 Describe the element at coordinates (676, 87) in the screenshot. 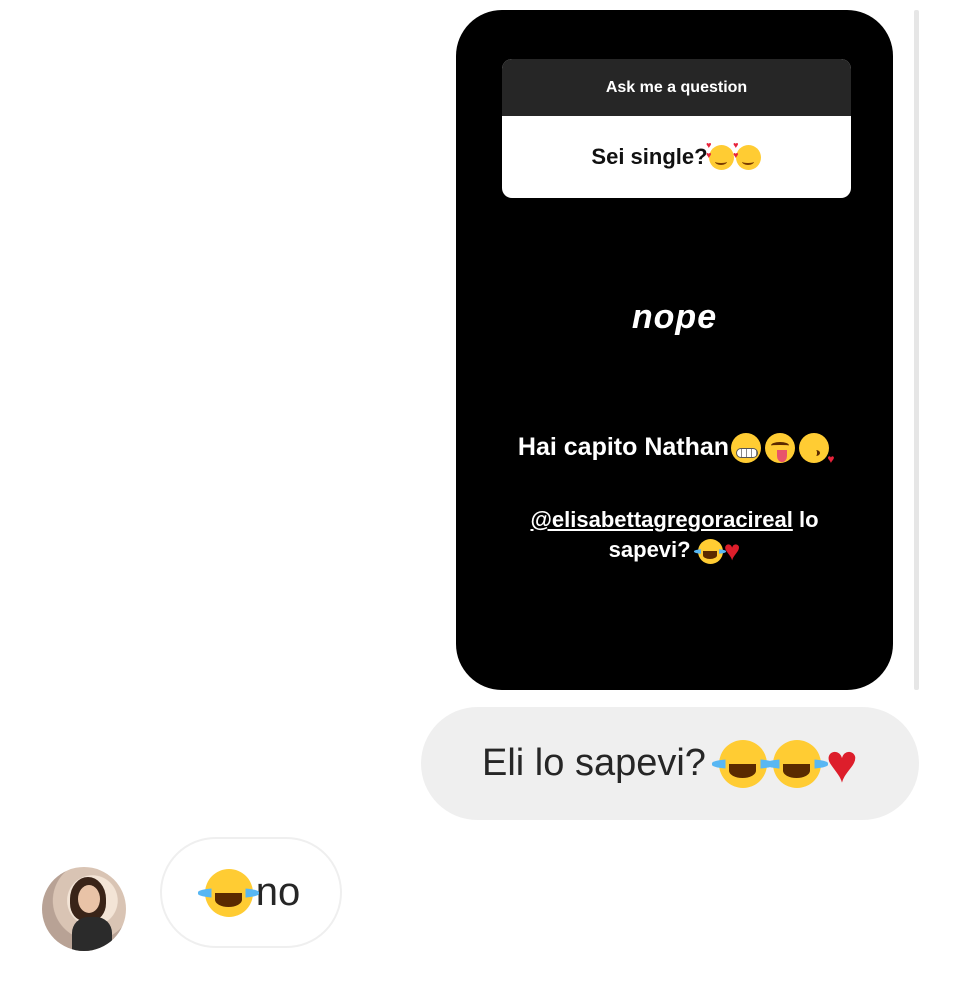

I see `question-sticker-header: Ask me a question` at that location.